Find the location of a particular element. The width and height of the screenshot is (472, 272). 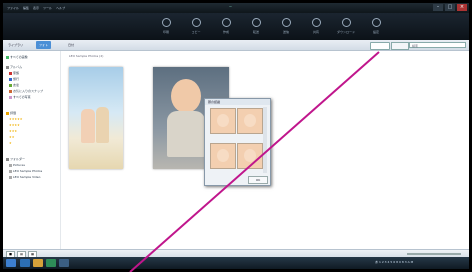

sidebar-item-rating: 評価 is located at coordinates (11, 113).